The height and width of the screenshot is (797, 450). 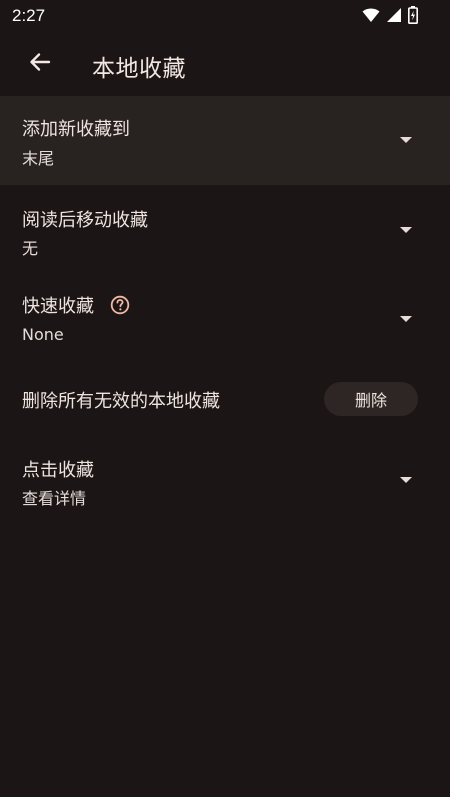 I want to click on back-button, so click(x=40, y=64).